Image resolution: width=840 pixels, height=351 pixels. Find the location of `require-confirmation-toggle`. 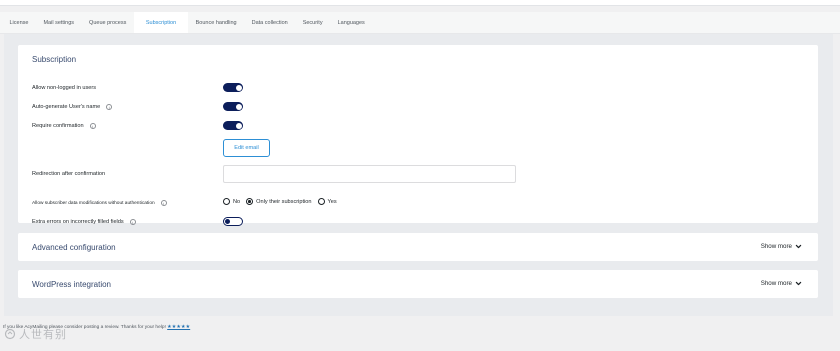

require-confirmation-toggle is located at coordinates (233, 125).